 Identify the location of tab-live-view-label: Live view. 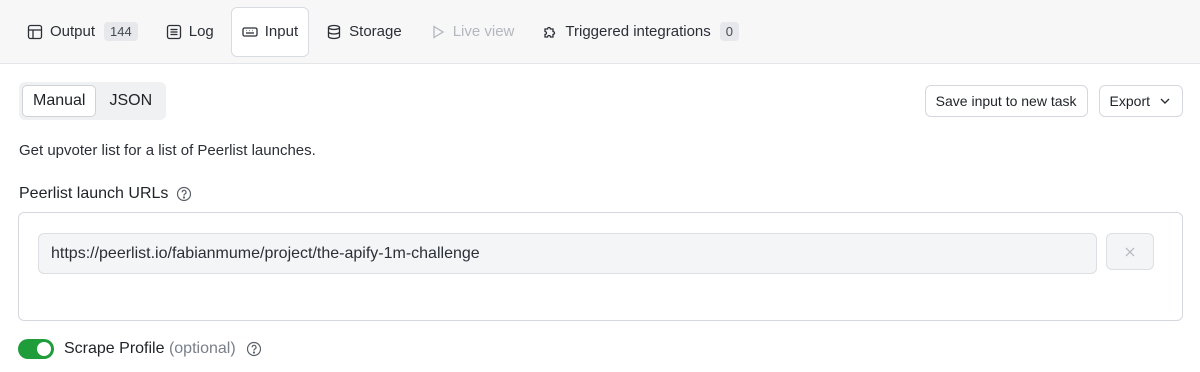
(483, 31).